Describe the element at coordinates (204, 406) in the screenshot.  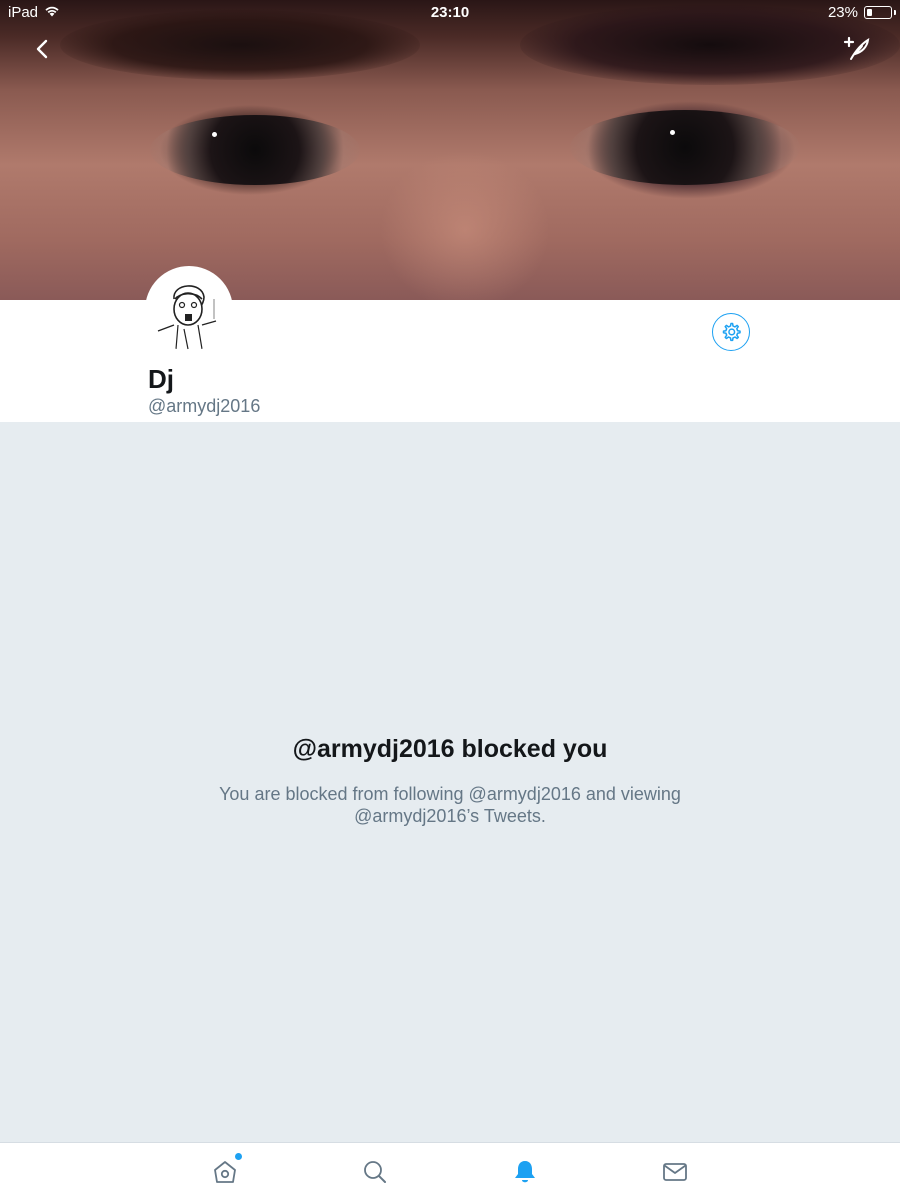
I see `handle: @armydj2016` at that location.